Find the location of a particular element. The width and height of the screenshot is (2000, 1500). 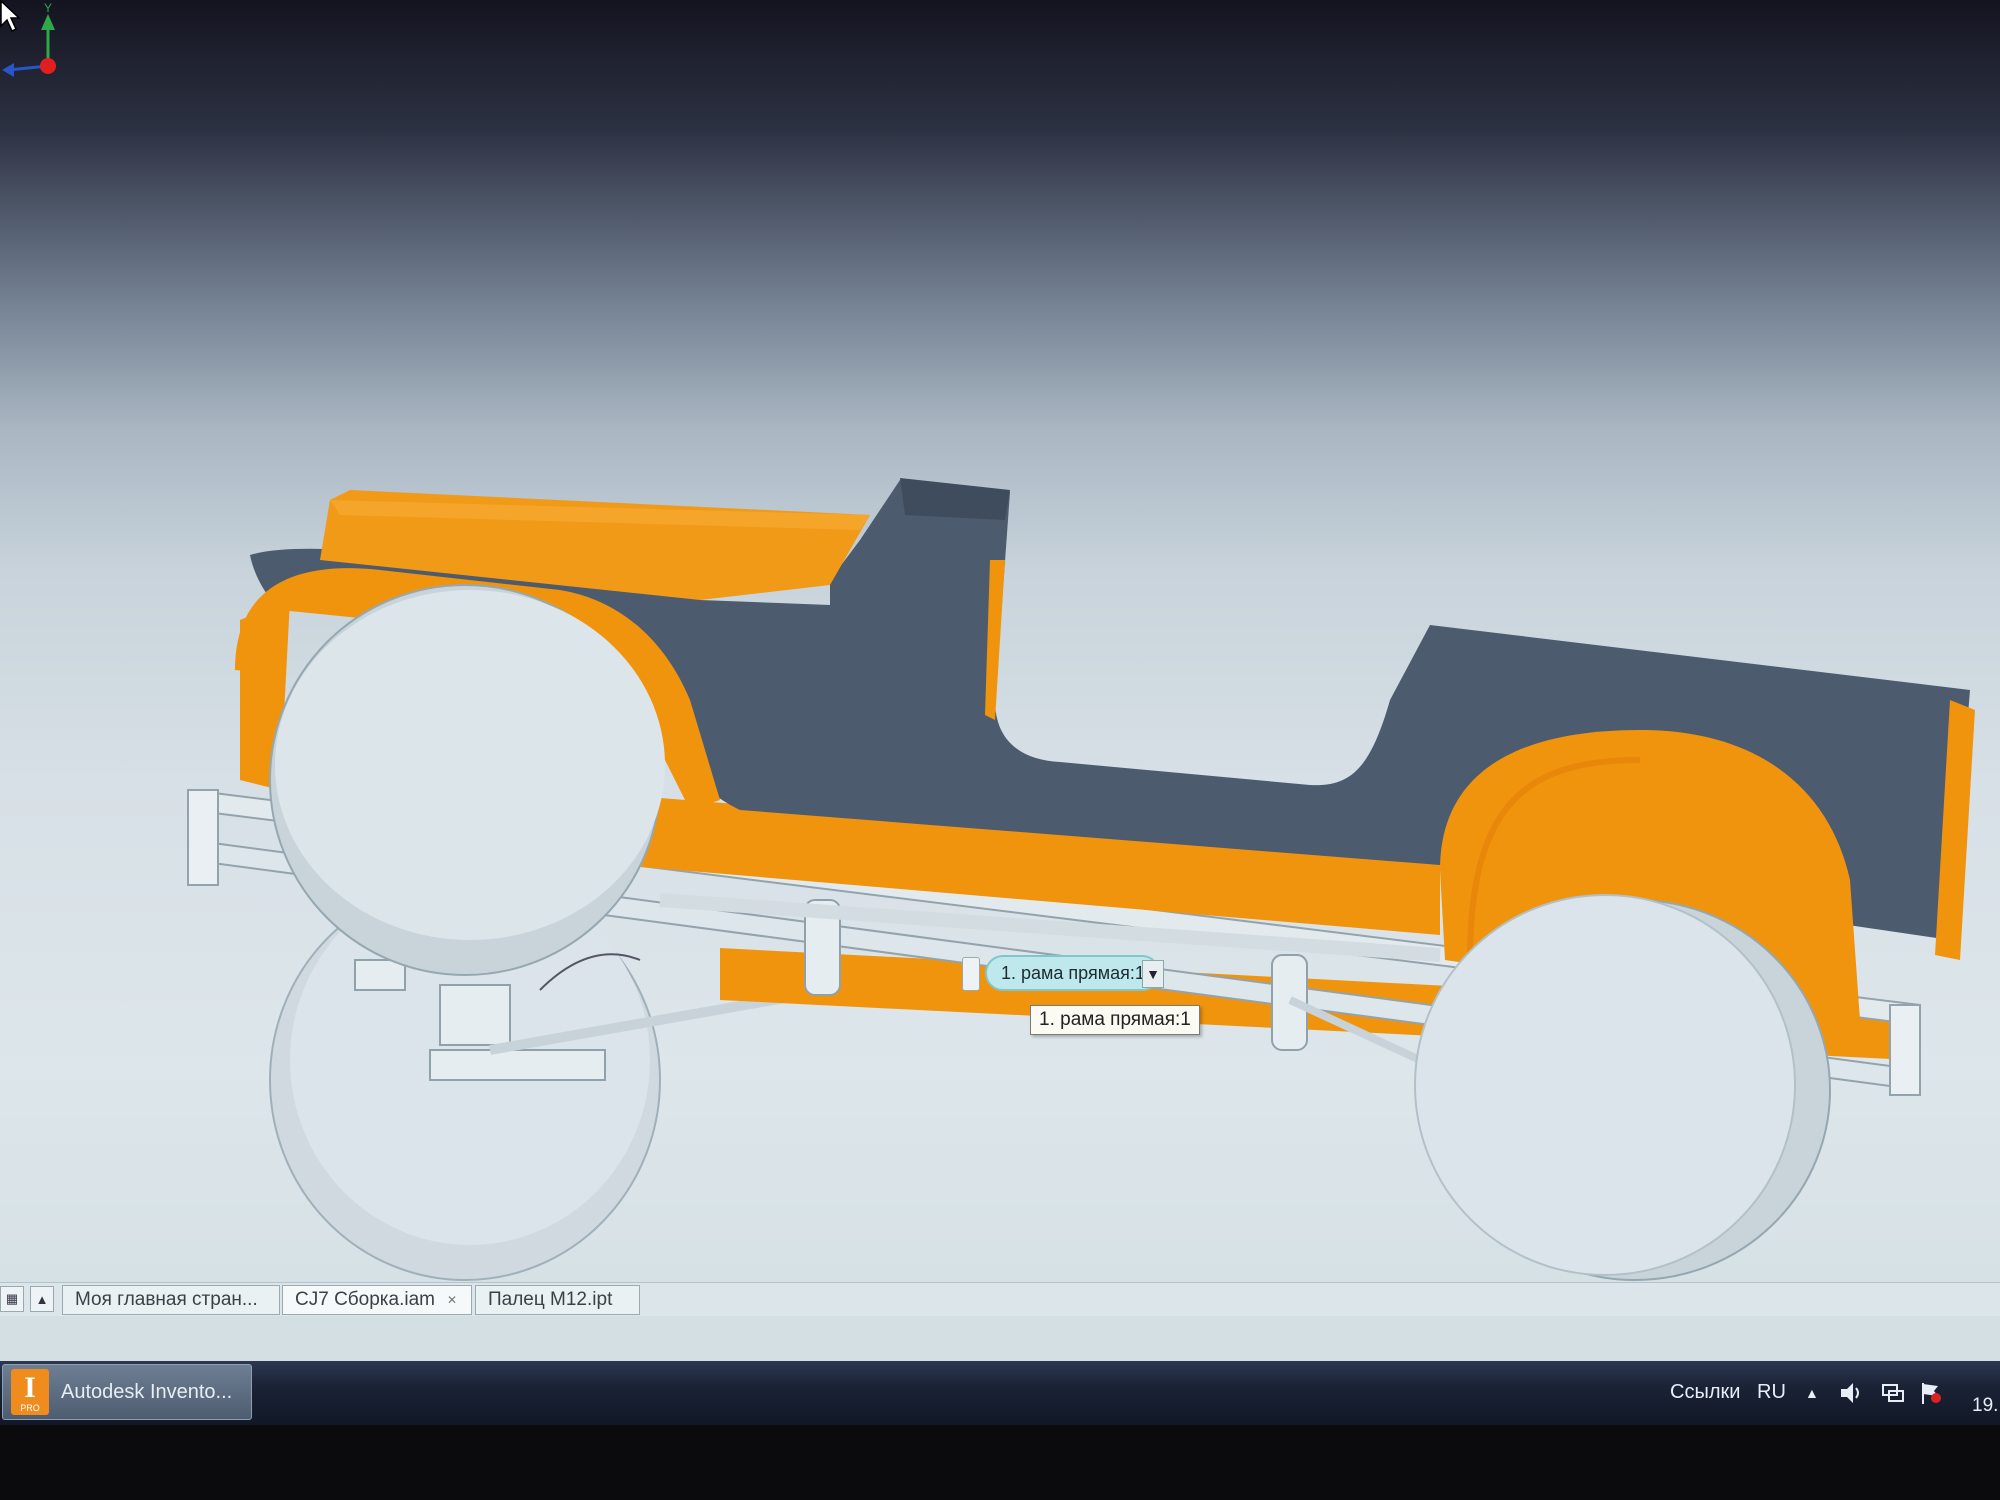

show-hidden-icons-arrow: ▲ is located at coordinates (1812, 1393).